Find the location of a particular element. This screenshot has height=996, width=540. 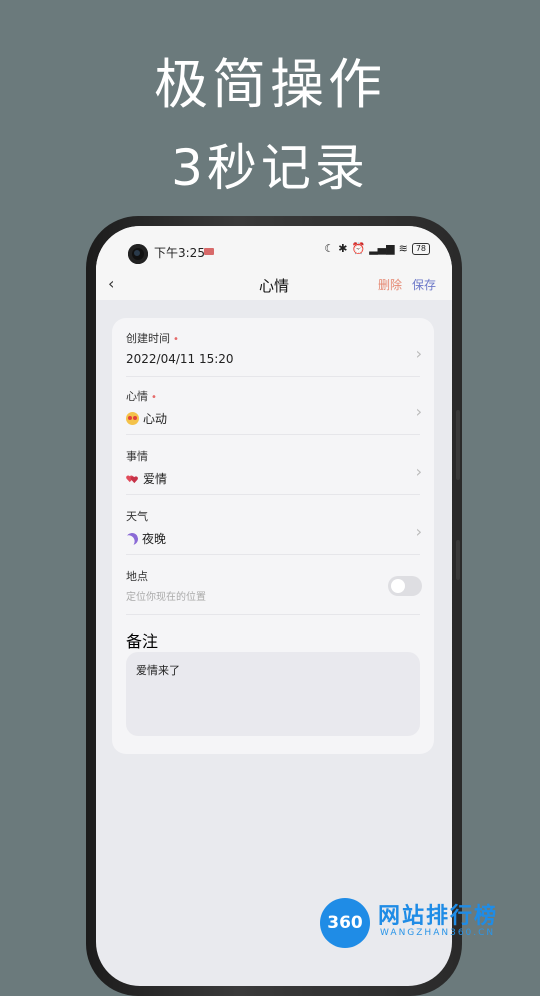

watermark-logo: 360 网站排行榜 WANGZHAN360.CN is located at coordinates (426, 922).